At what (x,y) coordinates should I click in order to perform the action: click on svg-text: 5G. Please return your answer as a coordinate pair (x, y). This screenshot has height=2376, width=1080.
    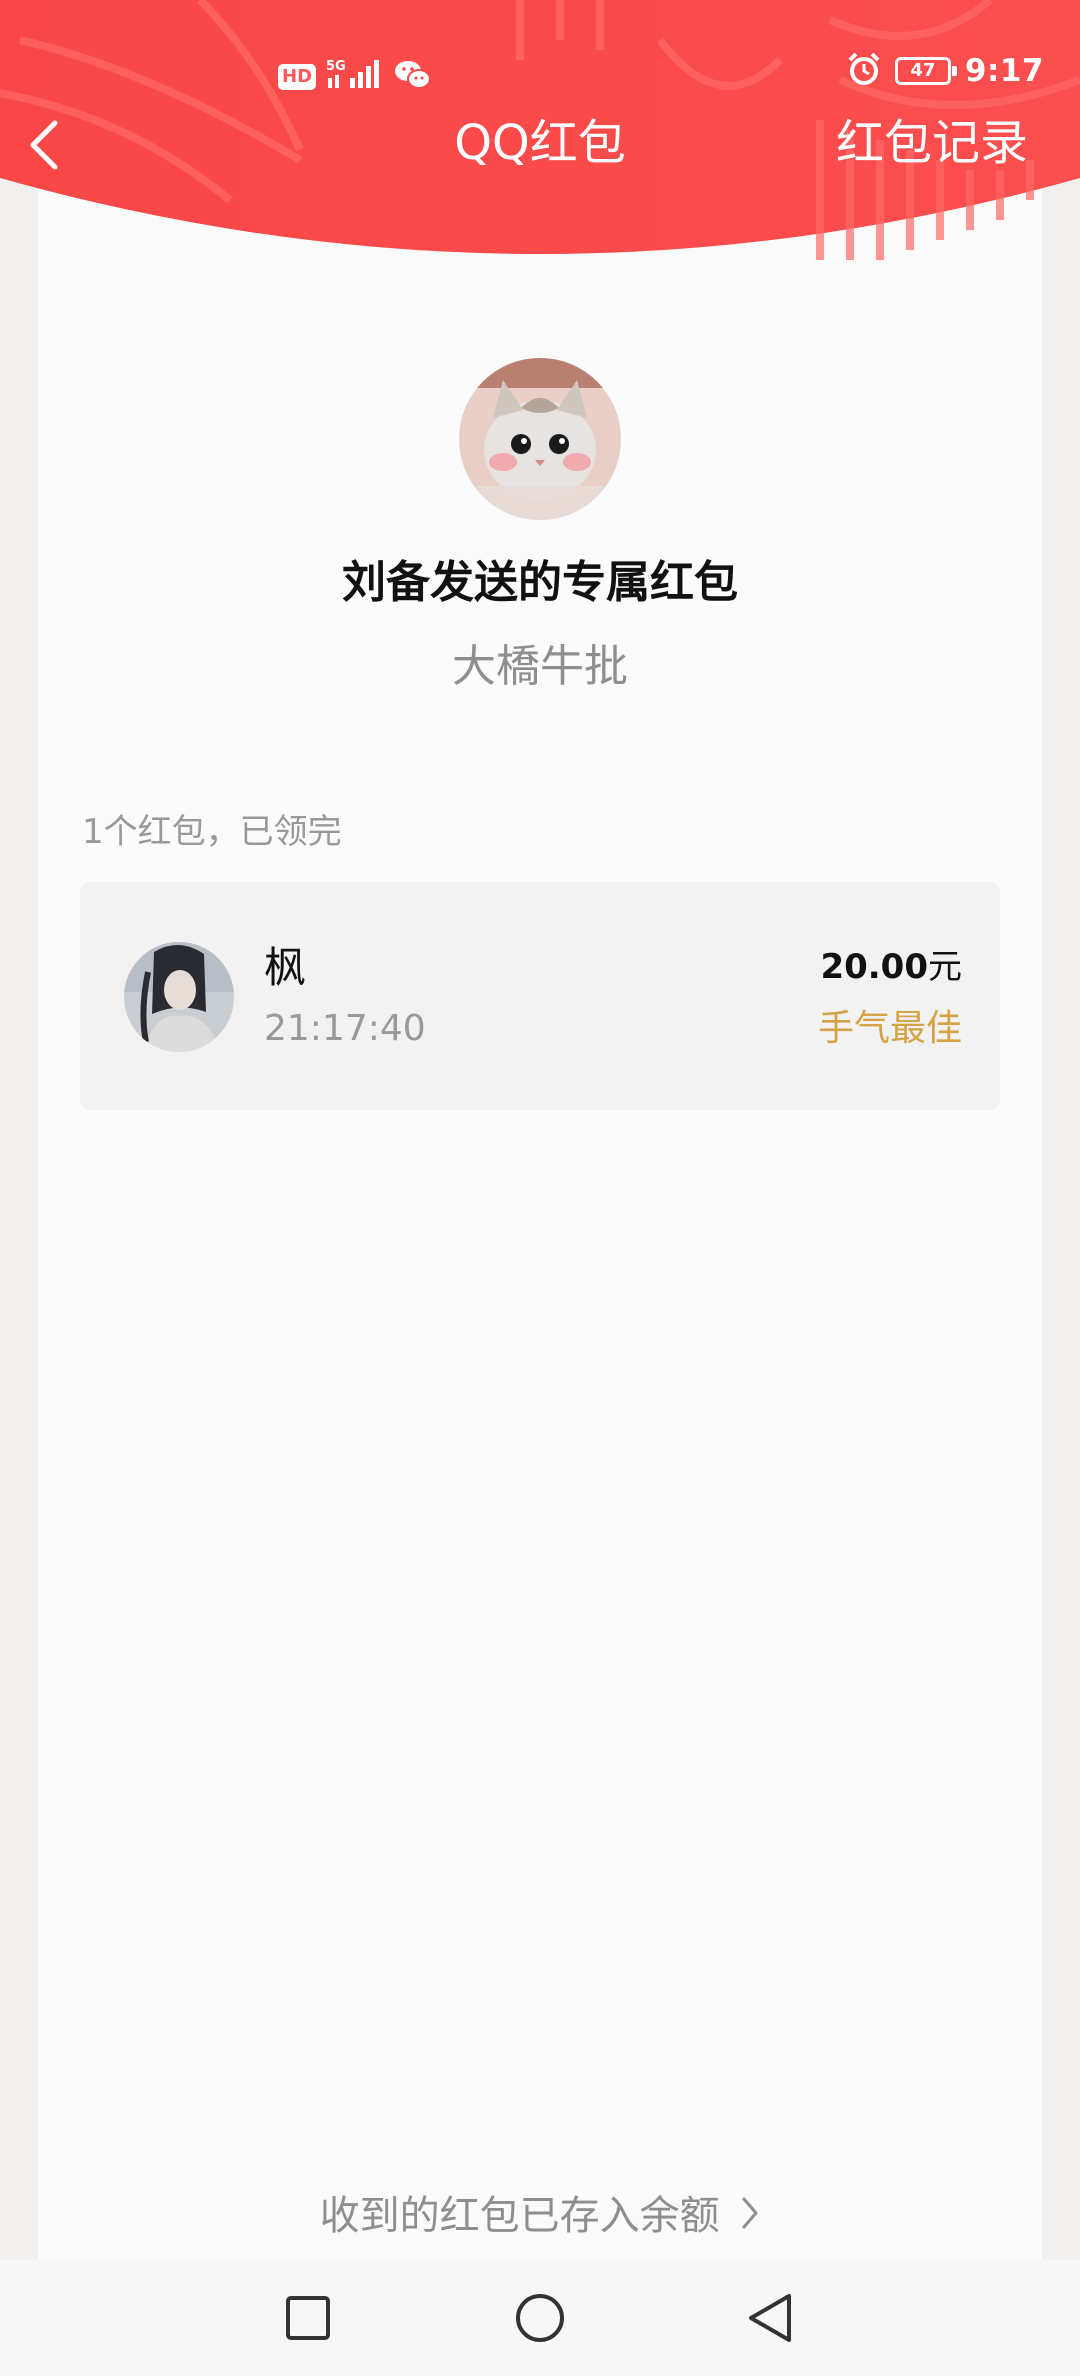
    Looking at the image, I should click on (336, 66).